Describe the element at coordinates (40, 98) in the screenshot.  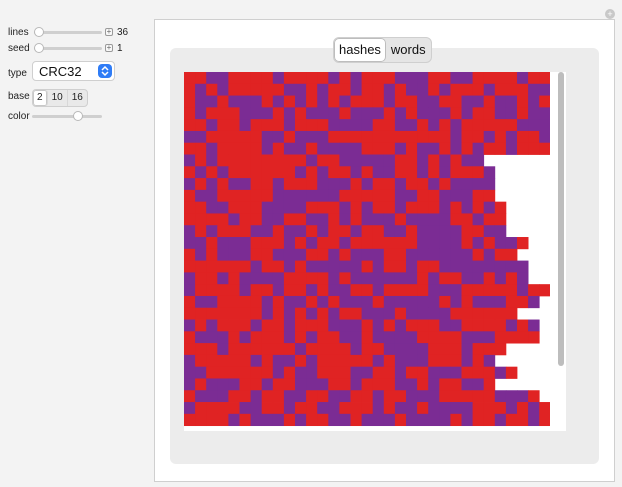
I see `base-option-2: 2` at that location.